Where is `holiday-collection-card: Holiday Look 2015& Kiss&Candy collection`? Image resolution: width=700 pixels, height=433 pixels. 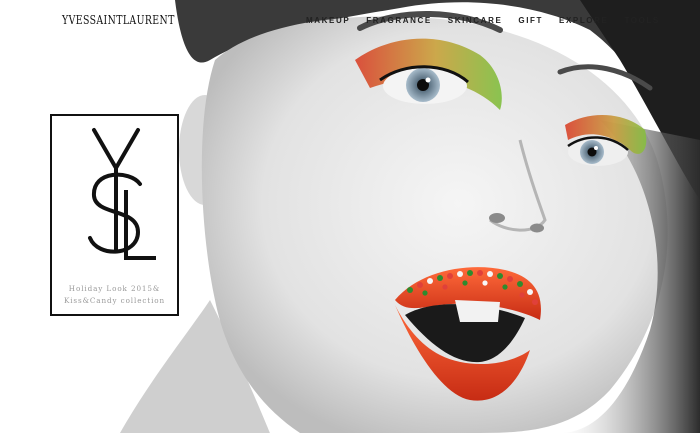 holiday-collection-card: Holiday Look 2015& Kiss&Candy collection is located at coordinates (114, 215).